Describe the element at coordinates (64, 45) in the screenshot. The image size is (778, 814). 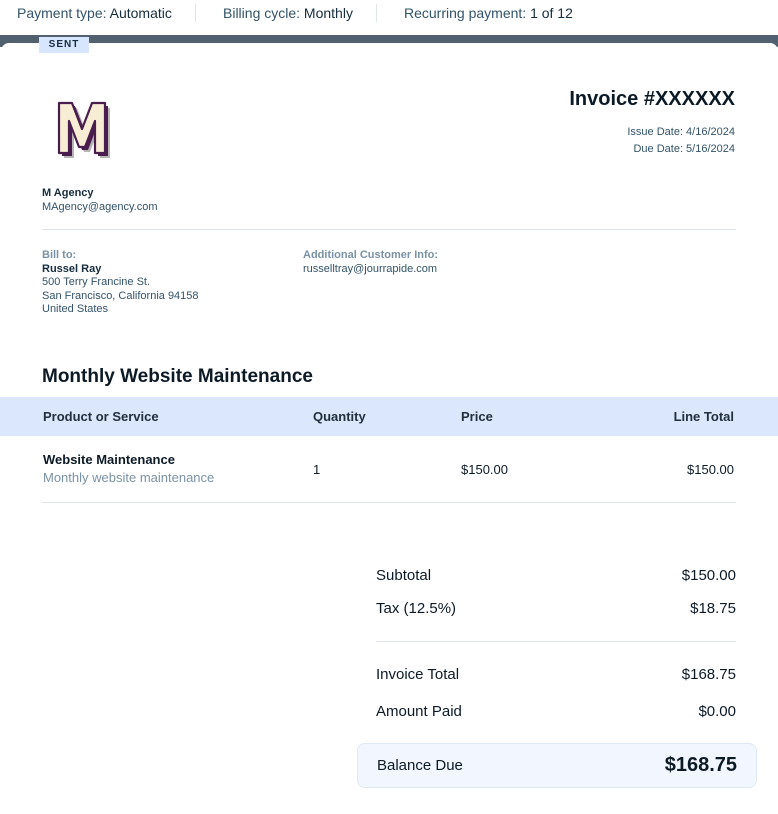
I see `status-badge: SENT` at that location.